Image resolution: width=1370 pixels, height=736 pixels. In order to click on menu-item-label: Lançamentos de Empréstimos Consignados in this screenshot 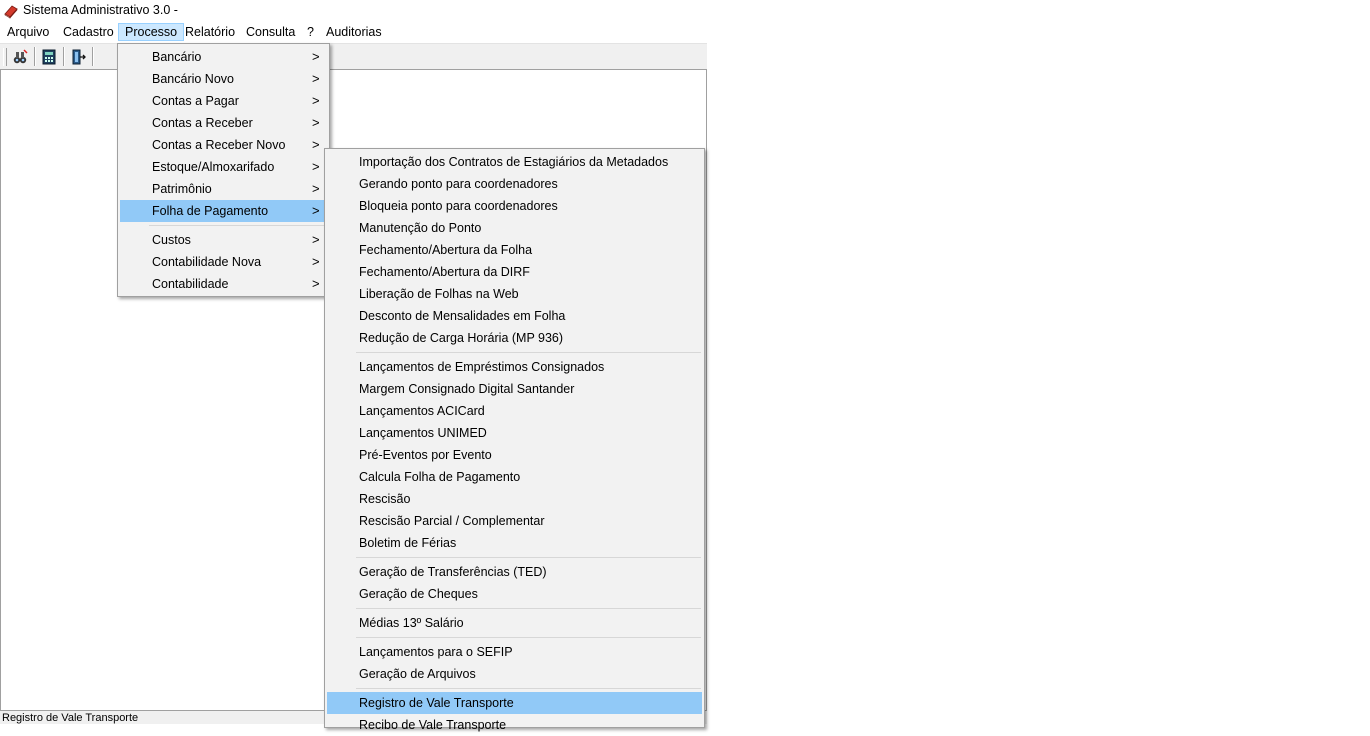, I will do `click(482, 367)`.